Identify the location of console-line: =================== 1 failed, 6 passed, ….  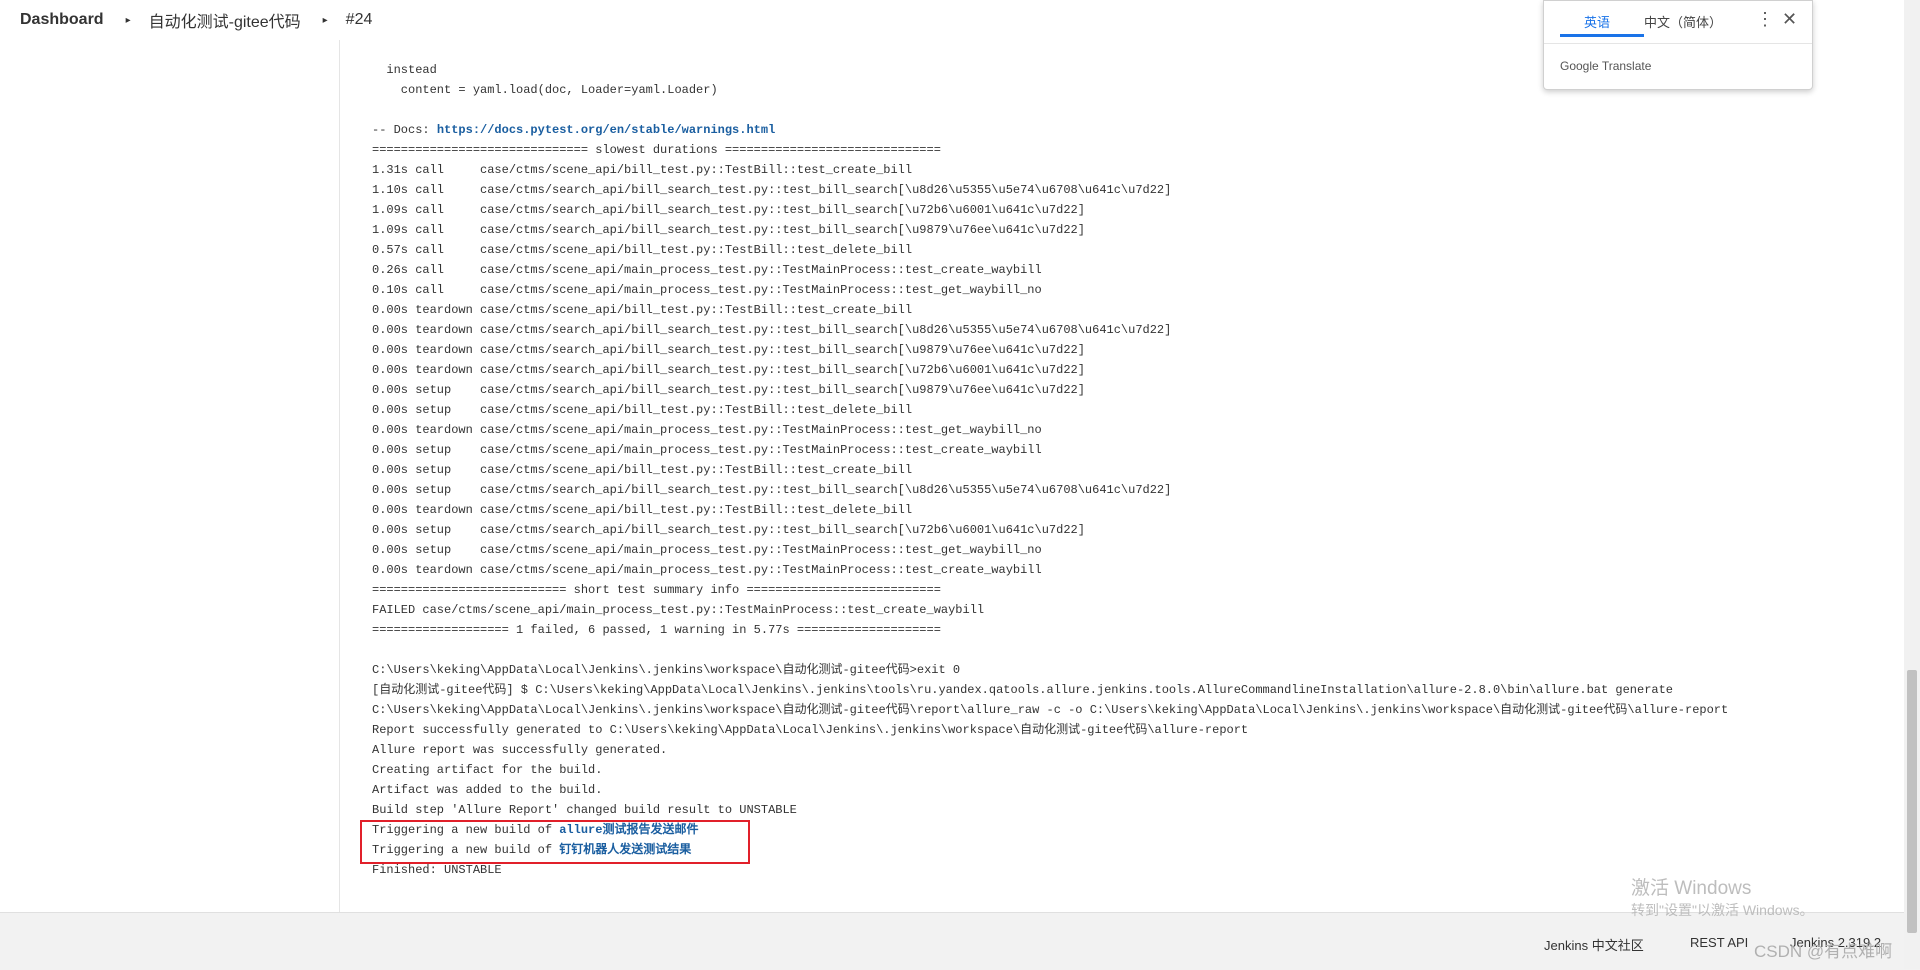
(656, 630).